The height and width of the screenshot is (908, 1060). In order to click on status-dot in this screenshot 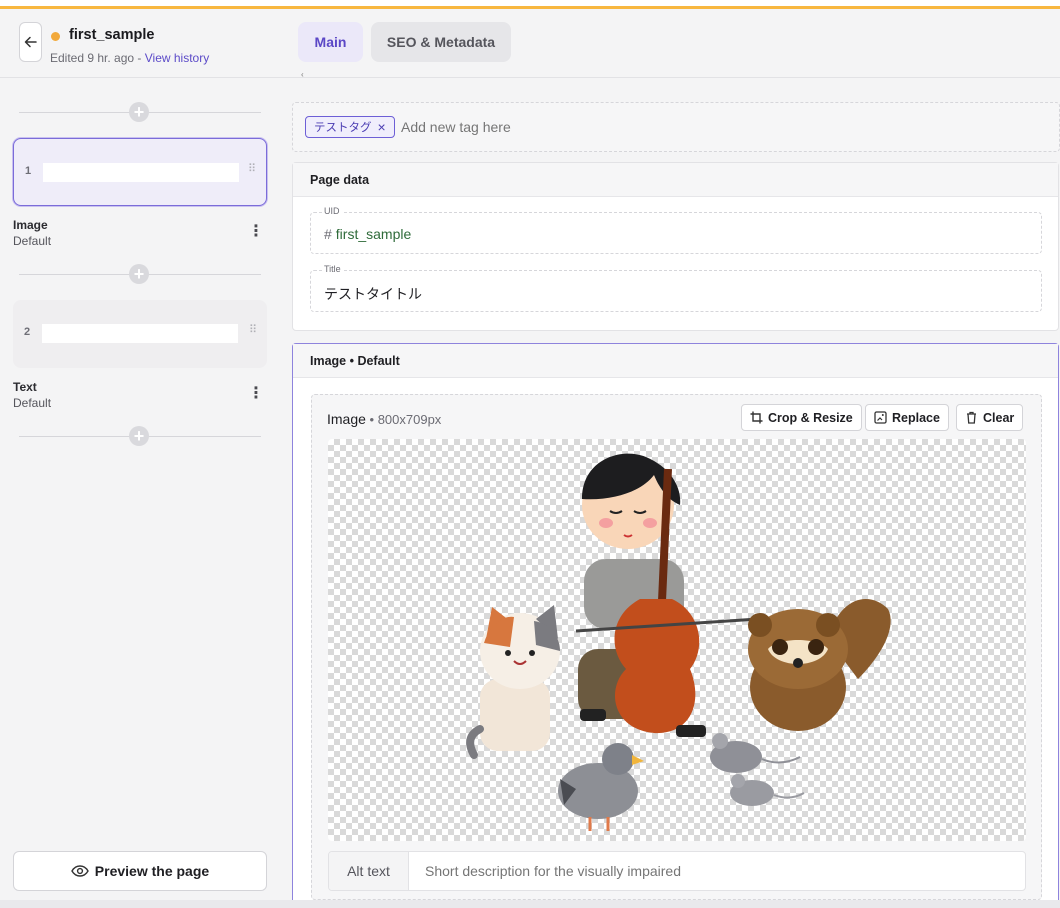, I will do `click(55, 36)`.